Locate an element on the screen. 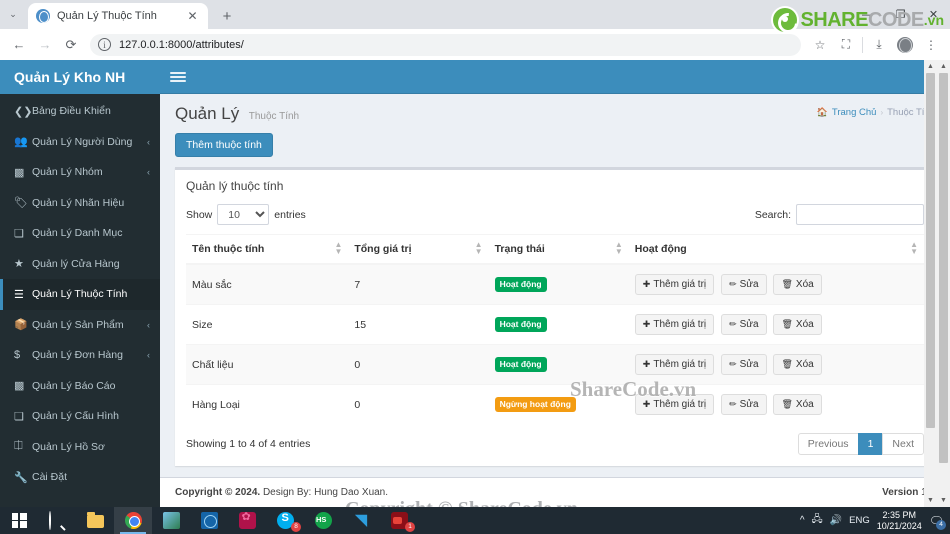 Image resolution: width=950 pixels, height=534 pixels. sidebar-item-quan-ly-nhom: ▩ Quản Lý Nhóm ‹ is located at coordinates (80, 172).